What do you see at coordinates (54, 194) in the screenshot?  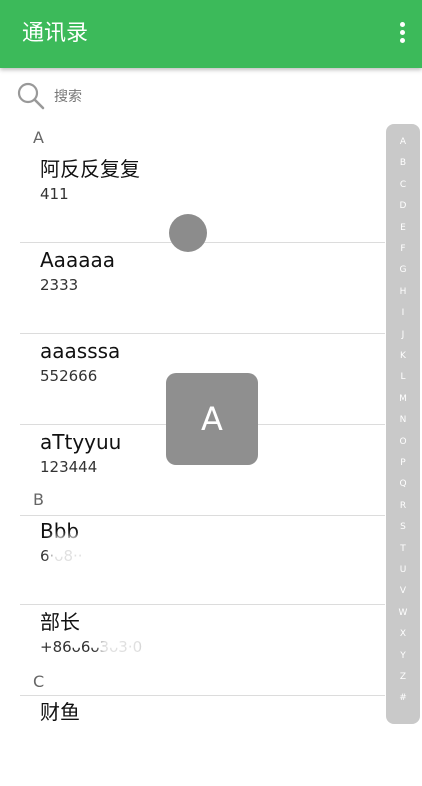 I see `contact-phone: 411` at bounding box center [54, 194].